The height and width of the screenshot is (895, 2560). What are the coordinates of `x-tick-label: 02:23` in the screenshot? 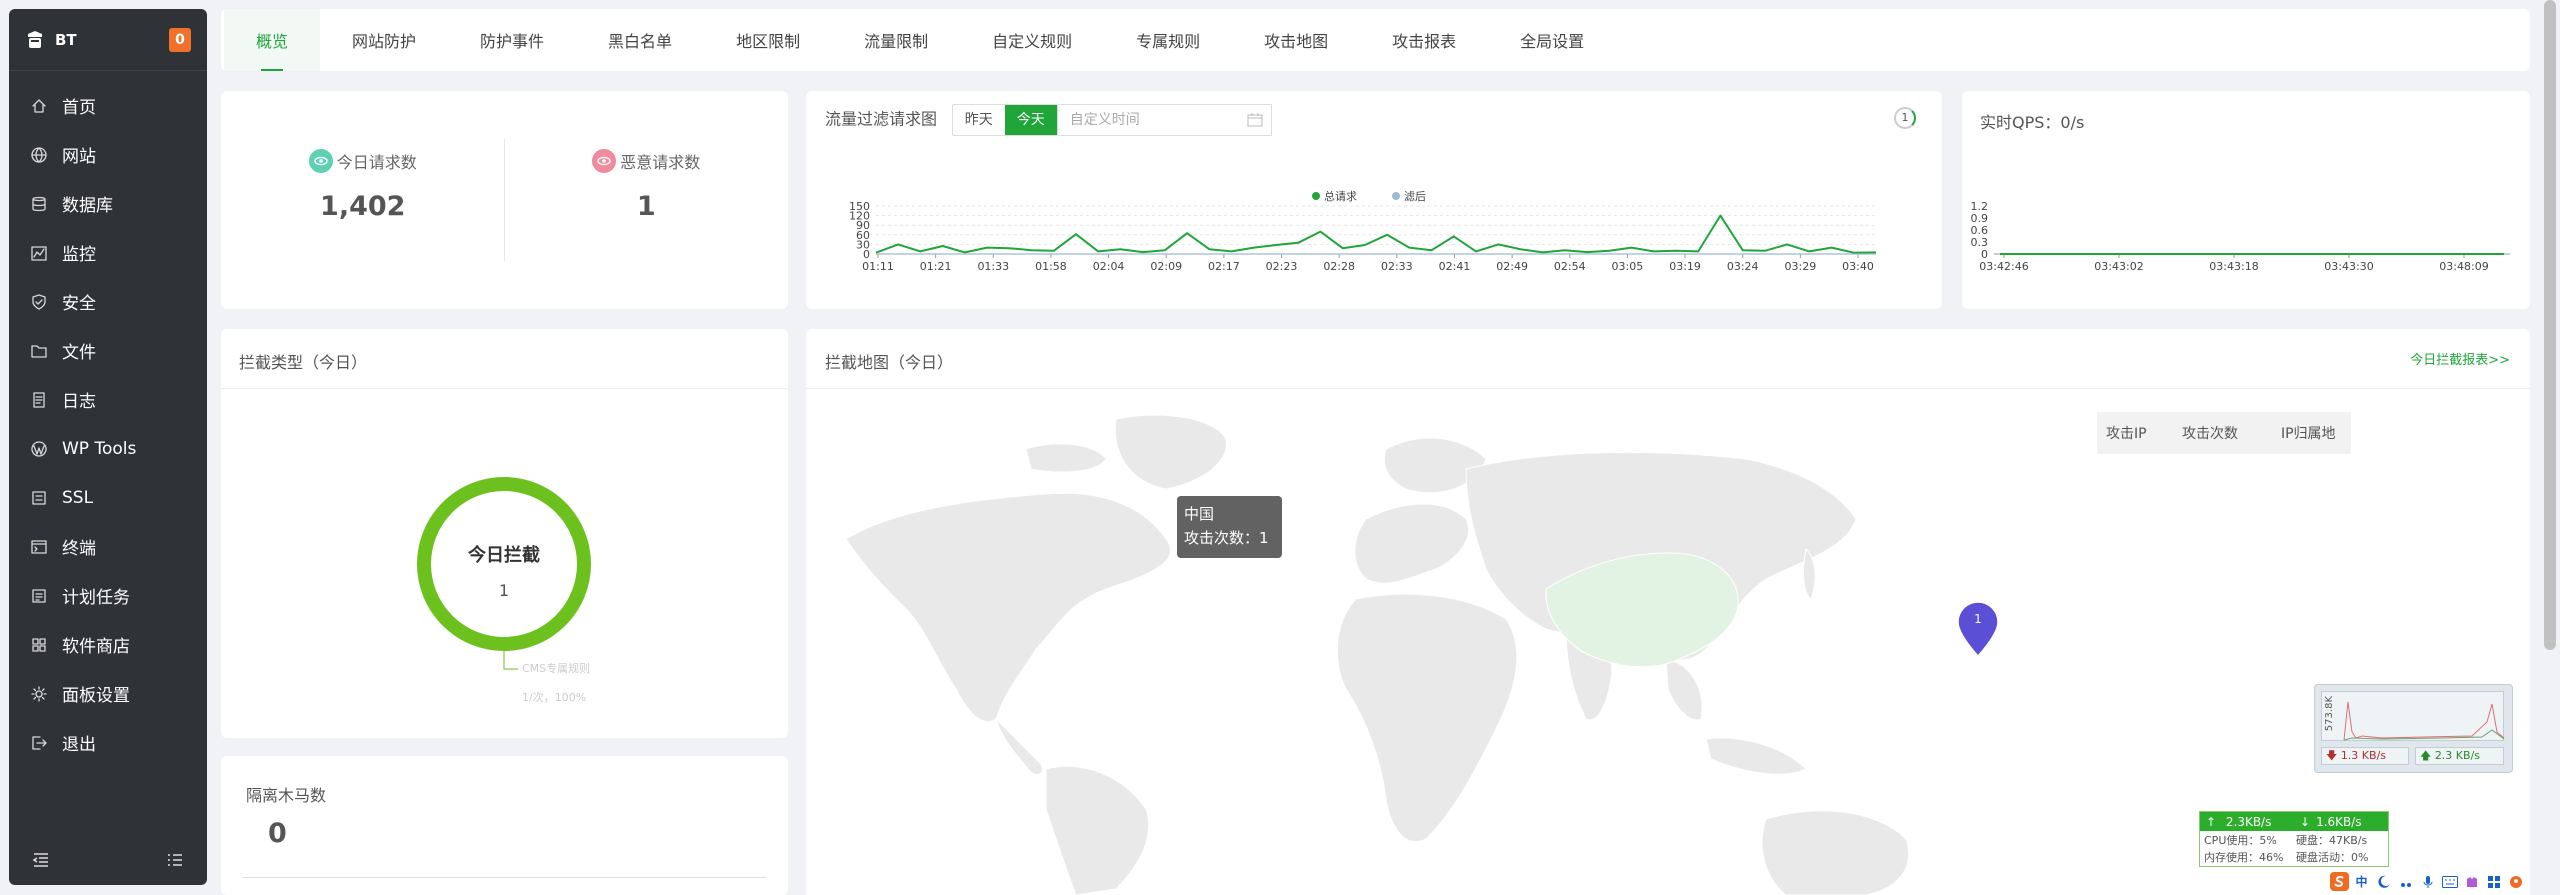 It's located at (1282, 266).